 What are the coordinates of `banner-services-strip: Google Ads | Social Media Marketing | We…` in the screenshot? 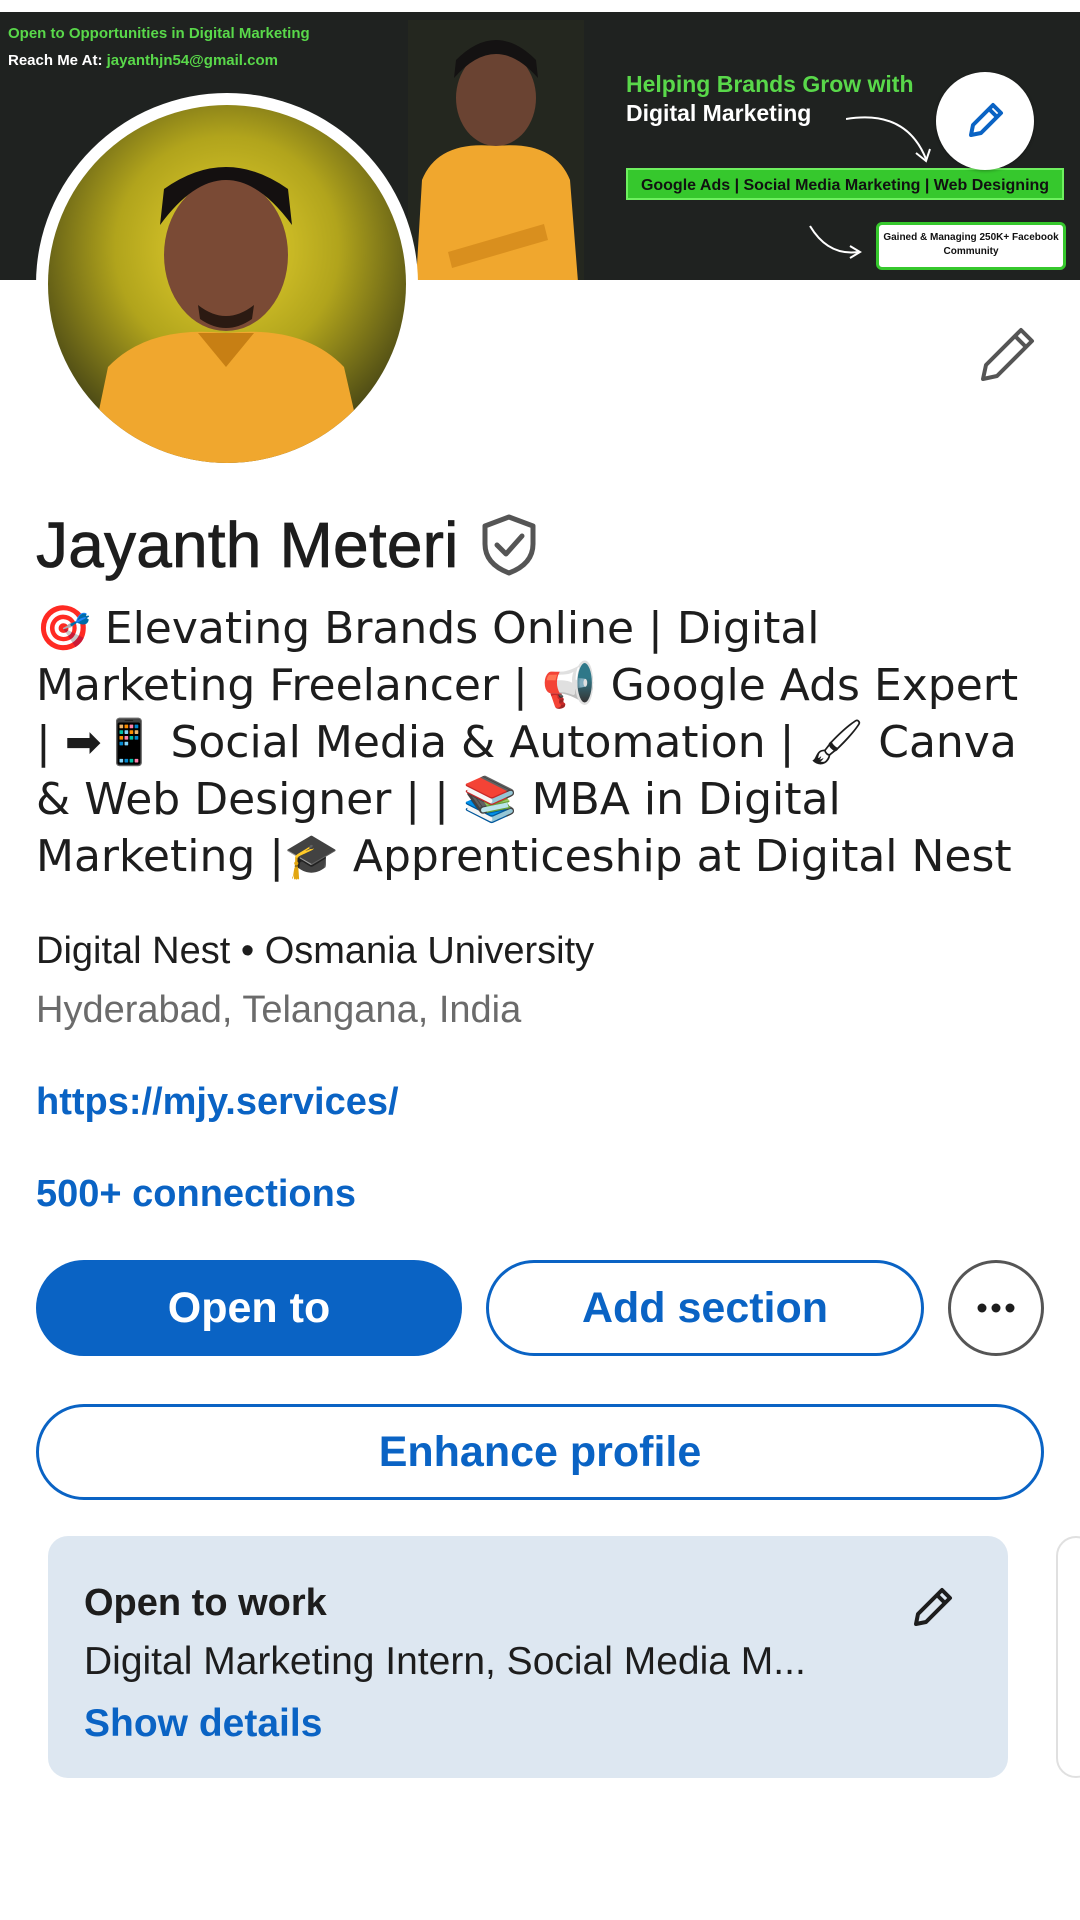 It's located at (845, 184).